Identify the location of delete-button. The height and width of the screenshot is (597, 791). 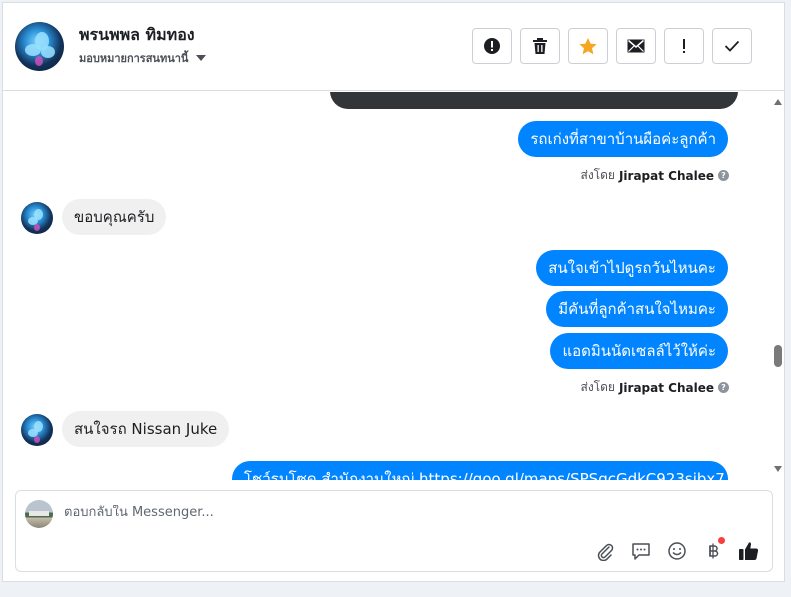
(540, 46).